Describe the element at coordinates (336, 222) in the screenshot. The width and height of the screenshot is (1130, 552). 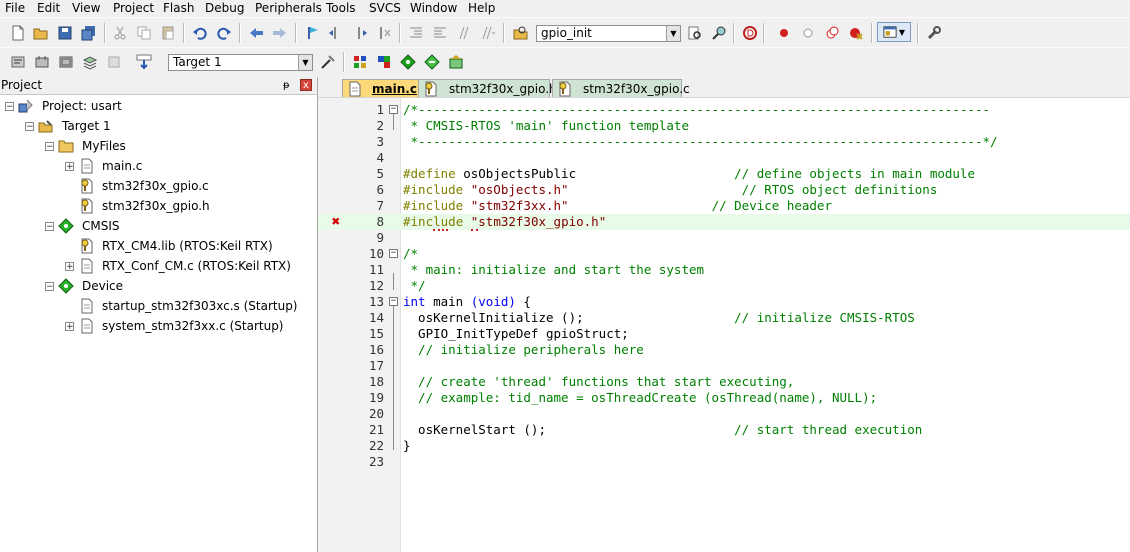
I see `error-icon: ✖` at that location.